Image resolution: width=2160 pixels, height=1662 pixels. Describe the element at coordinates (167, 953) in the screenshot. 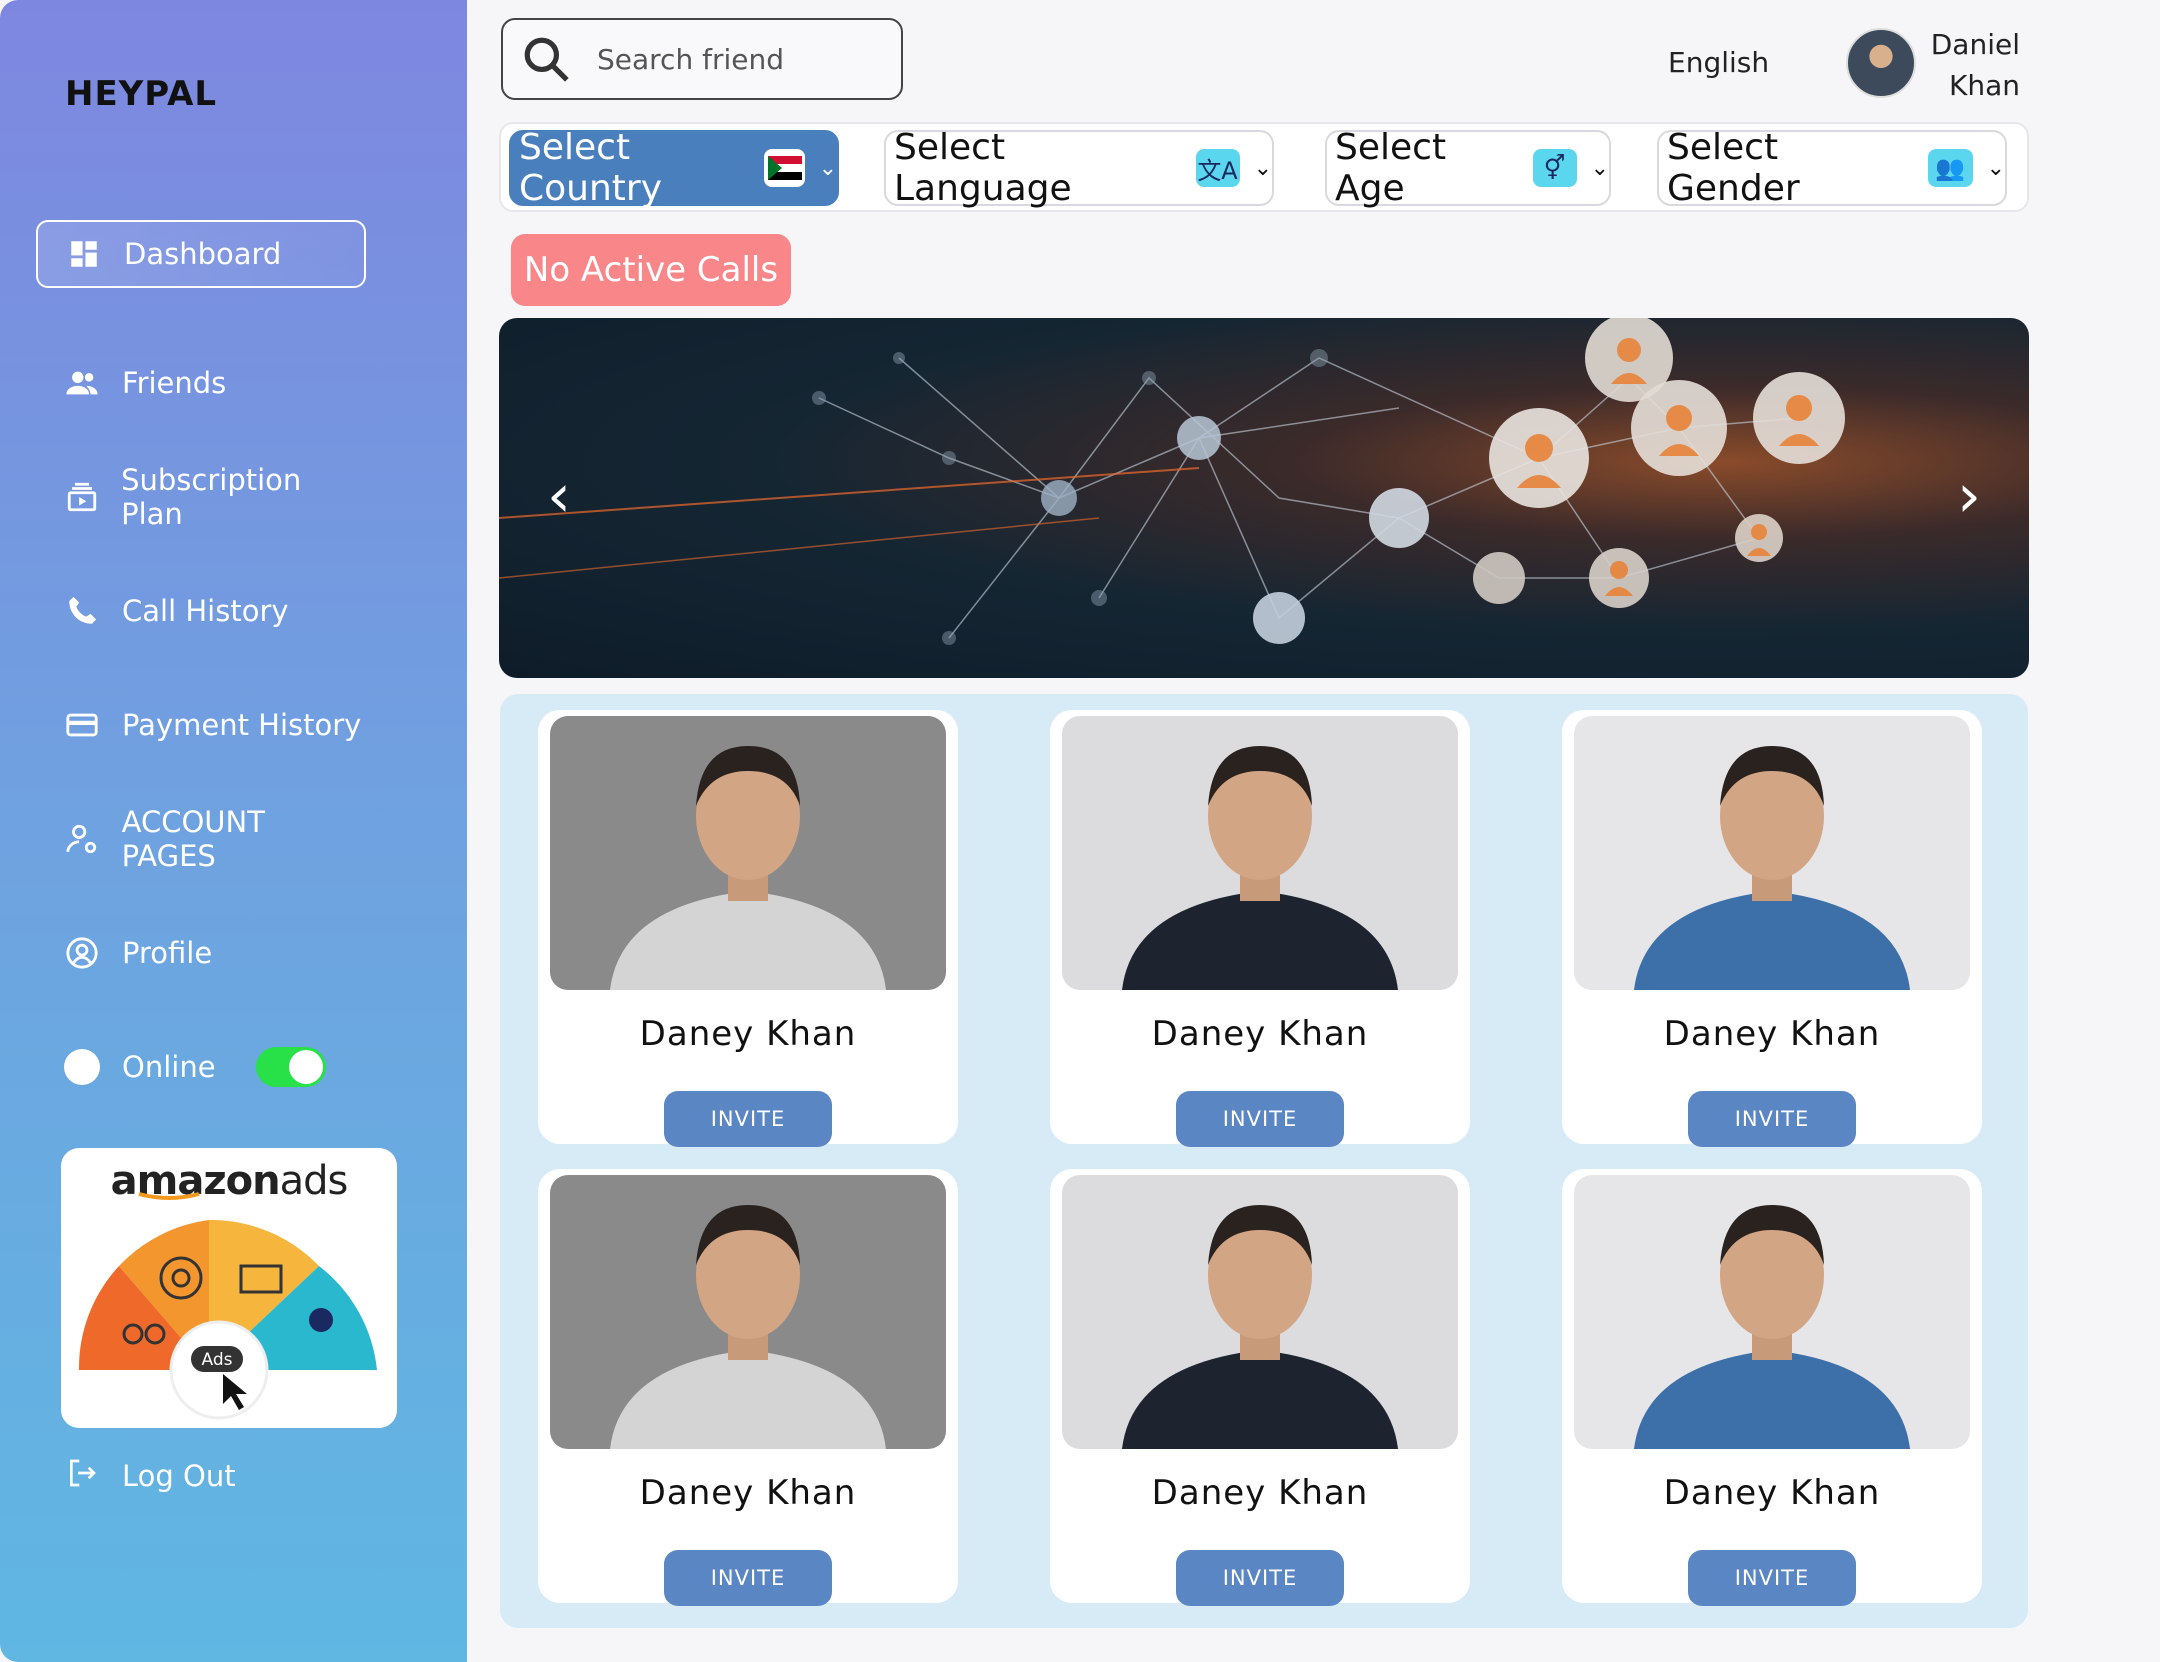

I see `sidebar-item-label: Profile` at that location.